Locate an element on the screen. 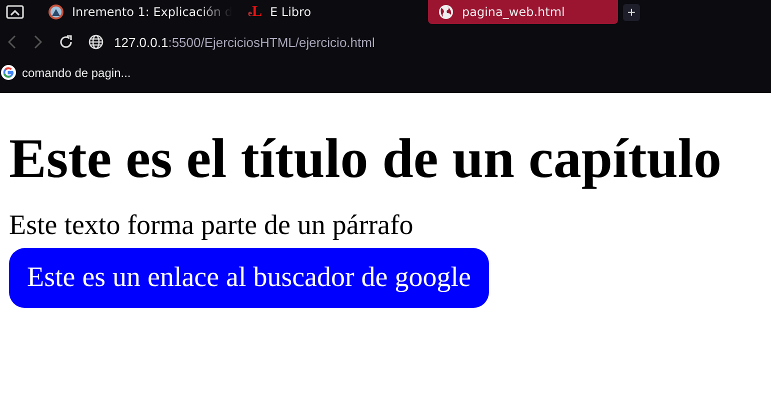  paragraph: Este texto forma parte de un párrafo is located at coordinates (211, 225).